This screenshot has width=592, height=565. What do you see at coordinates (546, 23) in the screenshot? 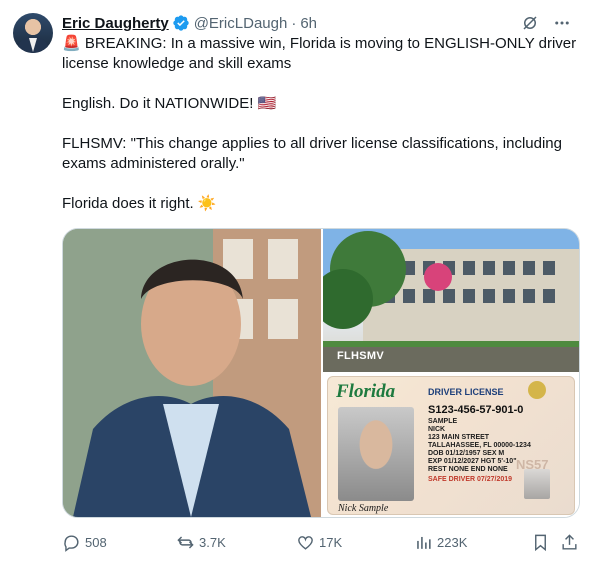
I see `top-actions` at bounding box center [546, 23].